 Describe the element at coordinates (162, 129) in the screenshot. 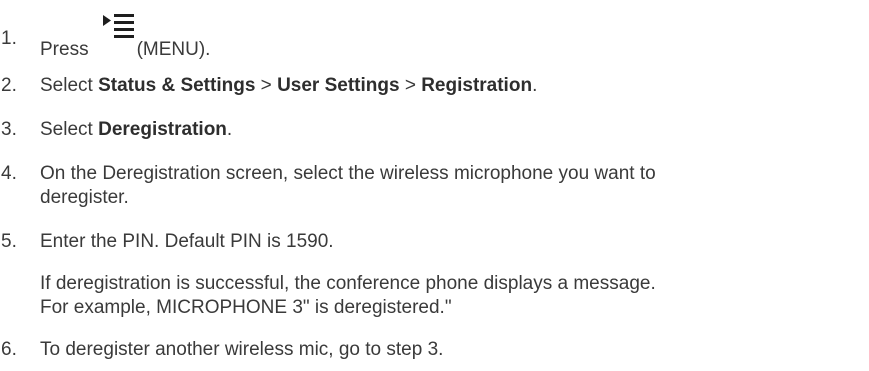

I see `menu-item-deregistration: Deregistration` at that location.